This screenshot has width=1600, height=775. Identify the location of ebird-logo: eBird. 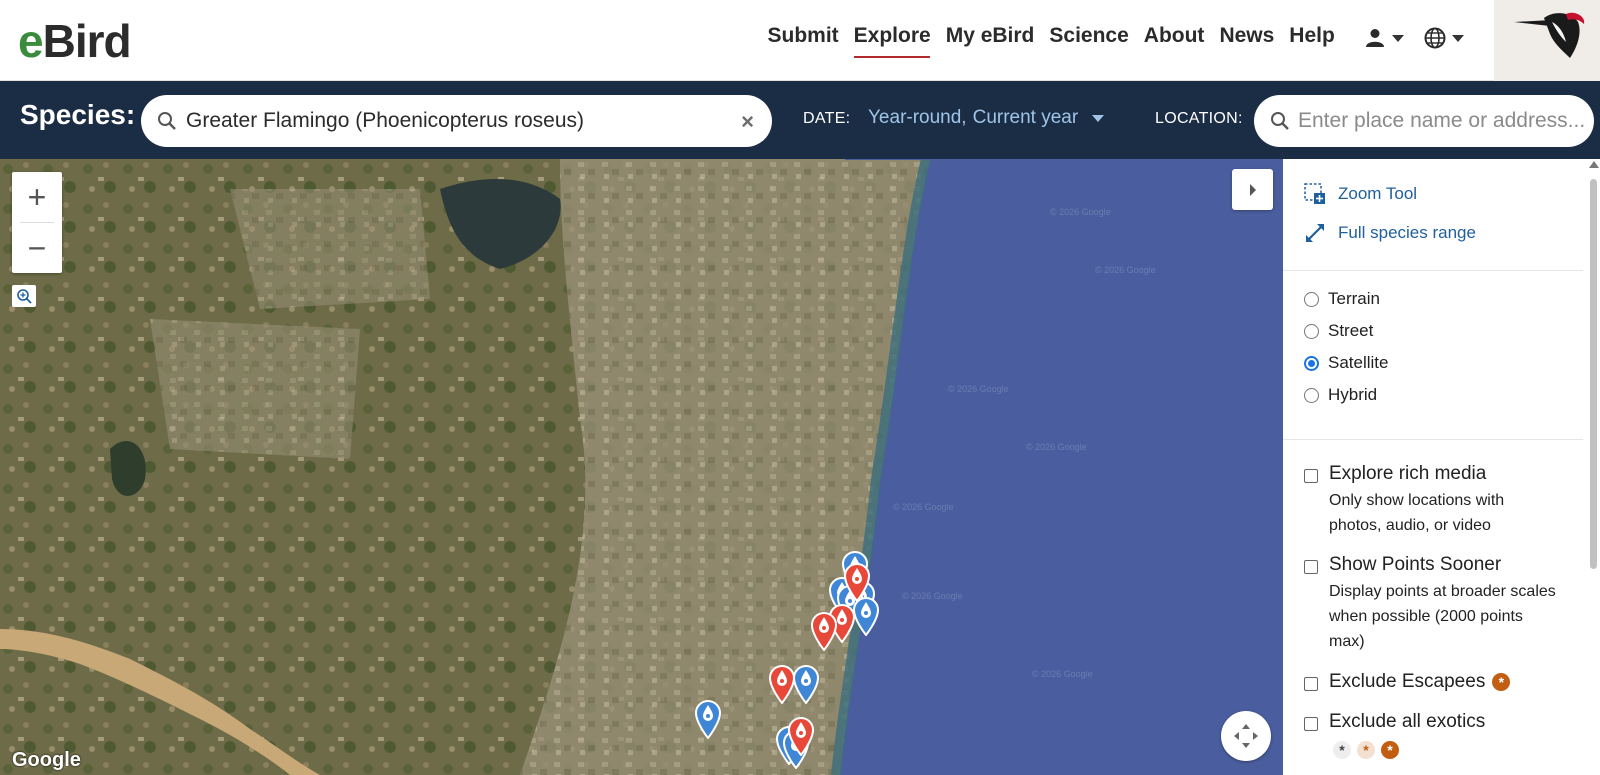
(75, 41).